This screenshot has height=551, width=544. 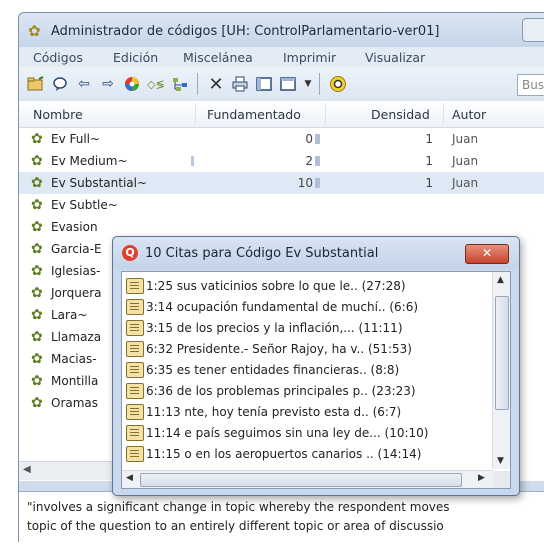 What do you see at coordinates (216, 84) in the screenshot?
I see `delete-icon: ✕` at bounding box center [216, 84].